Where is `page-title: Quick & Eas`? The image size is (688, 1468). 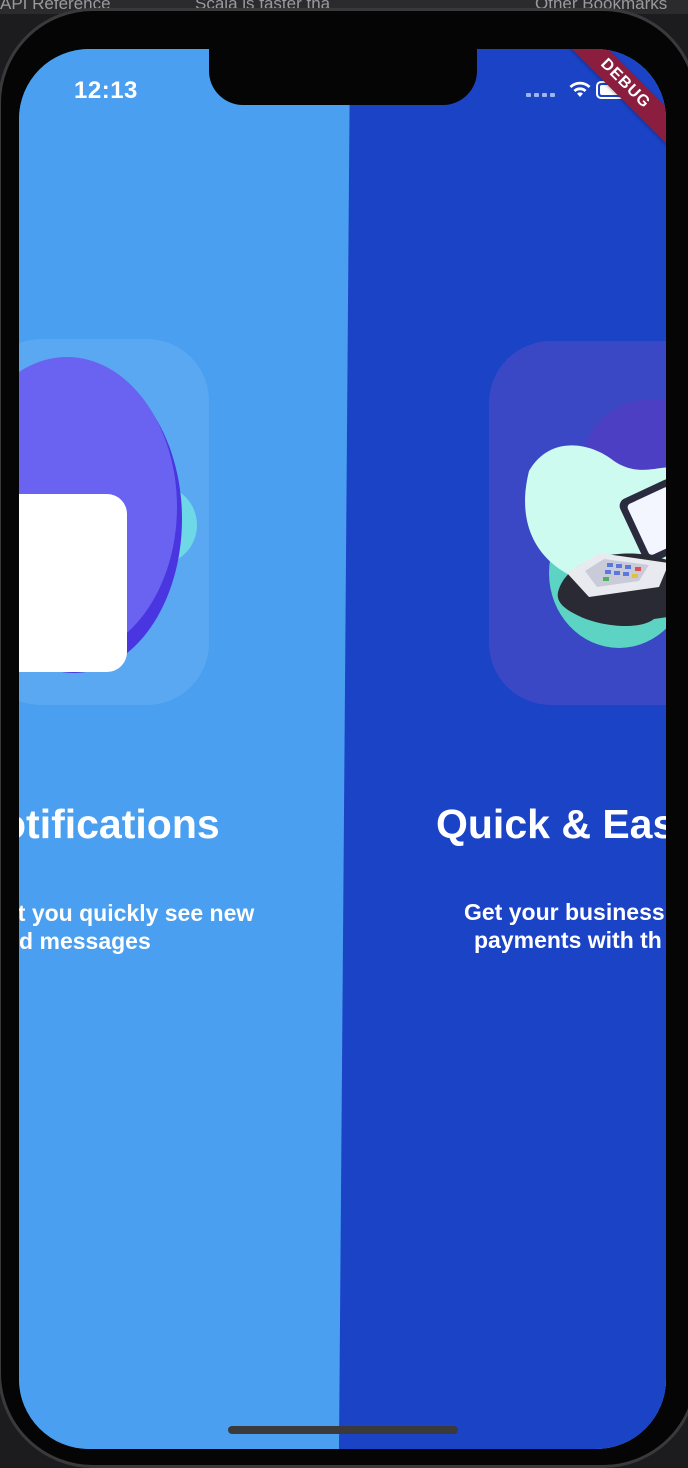 page-title: Quick & Eas is located at coordinates (551, 824).